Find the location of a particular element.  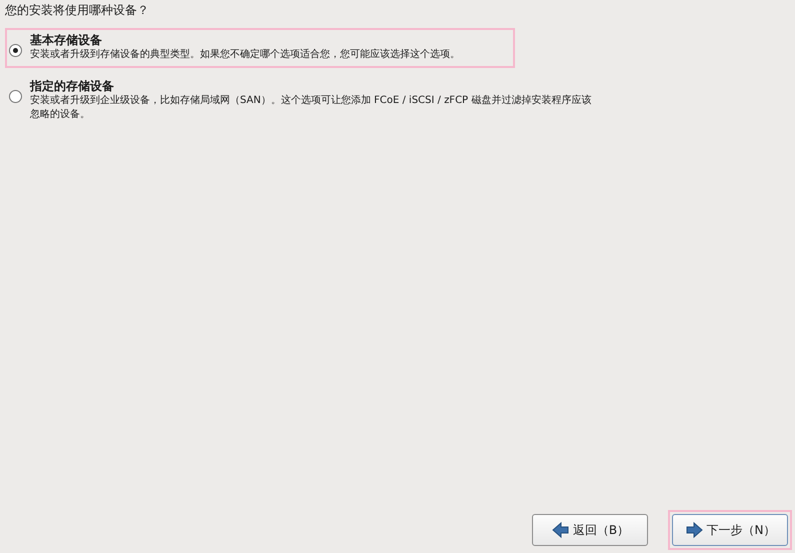

option-description: 安装或者升级到存储设备的典型类型。如果您不确定哪个选项适合您，您可能应该选择这个选项。 is located at coordinates (245, 55).